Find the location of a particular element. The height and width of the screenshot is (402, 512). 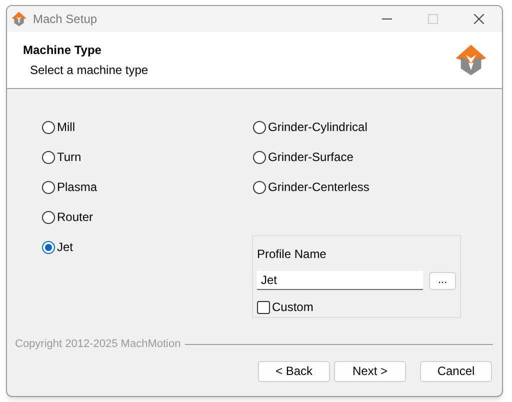

profile-name-field: Jet is located at coordinates (340, 280).